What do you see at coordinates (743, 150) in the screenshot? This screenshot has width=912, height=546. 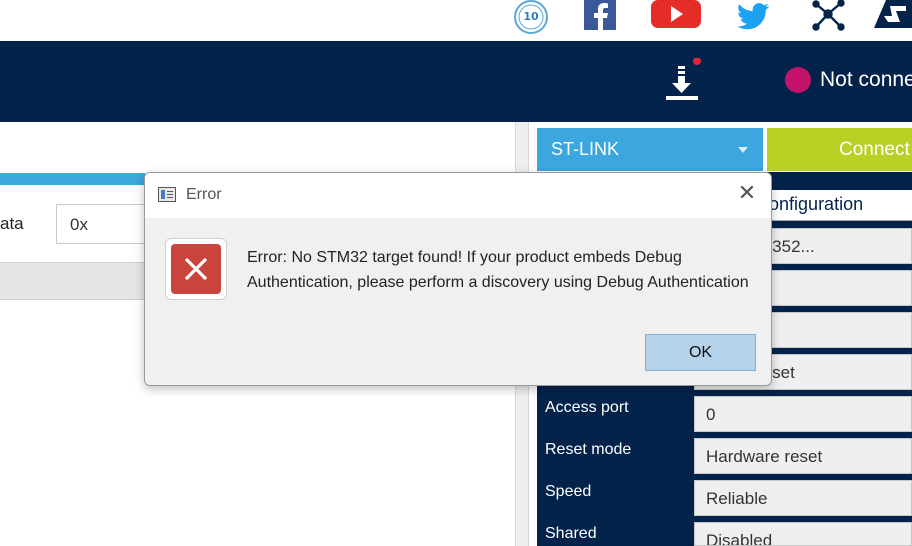 I see `chevron-down-icon` at bounding box center [743, 150].